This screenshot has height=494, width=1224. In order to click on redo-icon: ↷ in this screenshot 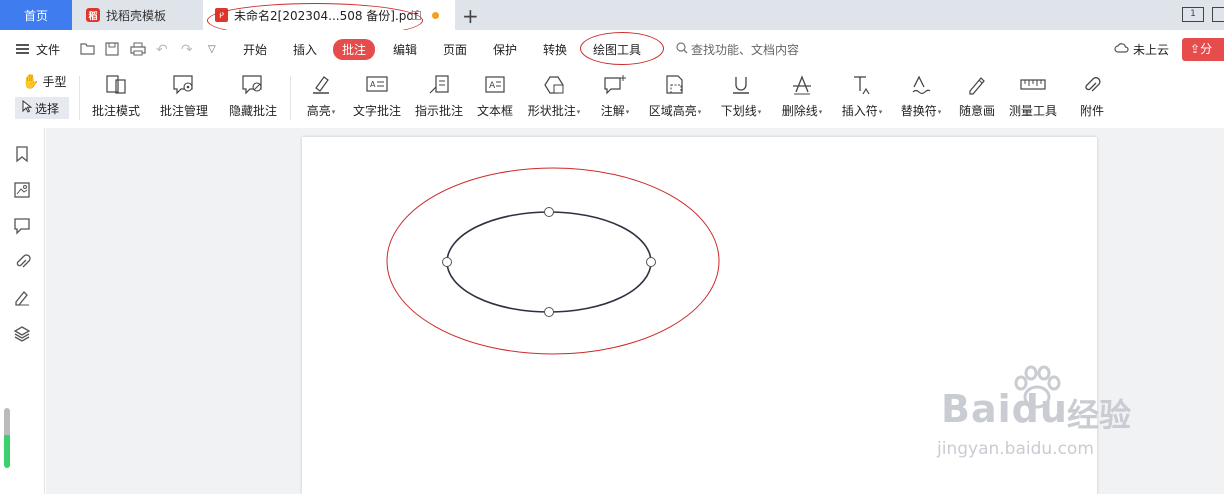, I will do `click(187, 50)`.